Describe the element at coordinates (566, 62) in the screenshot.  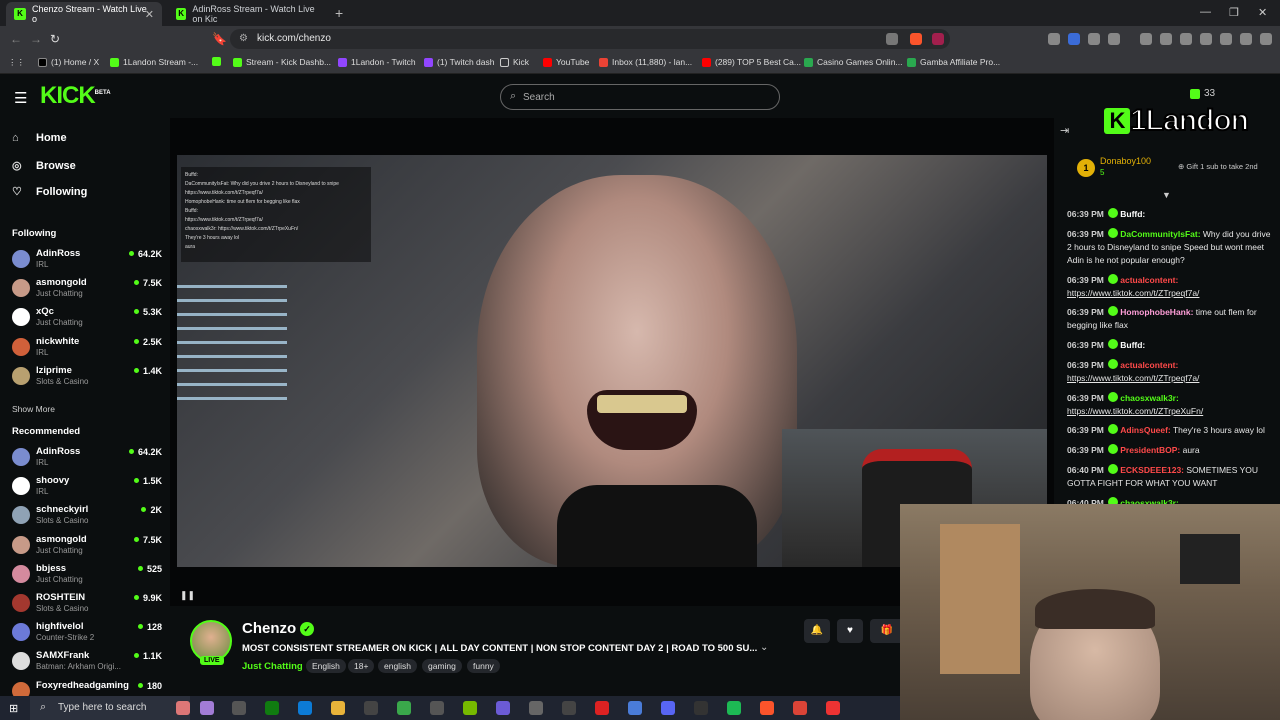
I see `bookmark-youtube: YouTube` at that location.